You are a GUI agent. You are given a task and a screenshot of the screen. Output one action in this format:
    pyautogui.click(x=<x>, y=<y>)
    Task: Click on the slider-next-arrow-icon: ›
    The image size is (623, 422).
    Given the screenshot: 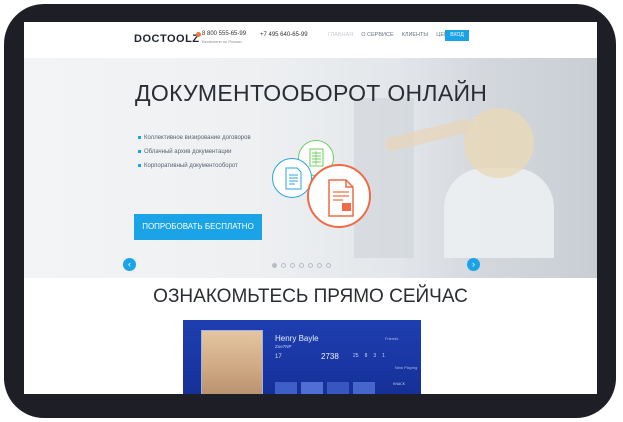 What is the action you would take?
    pyautogui.click(x=473, y=264)
    